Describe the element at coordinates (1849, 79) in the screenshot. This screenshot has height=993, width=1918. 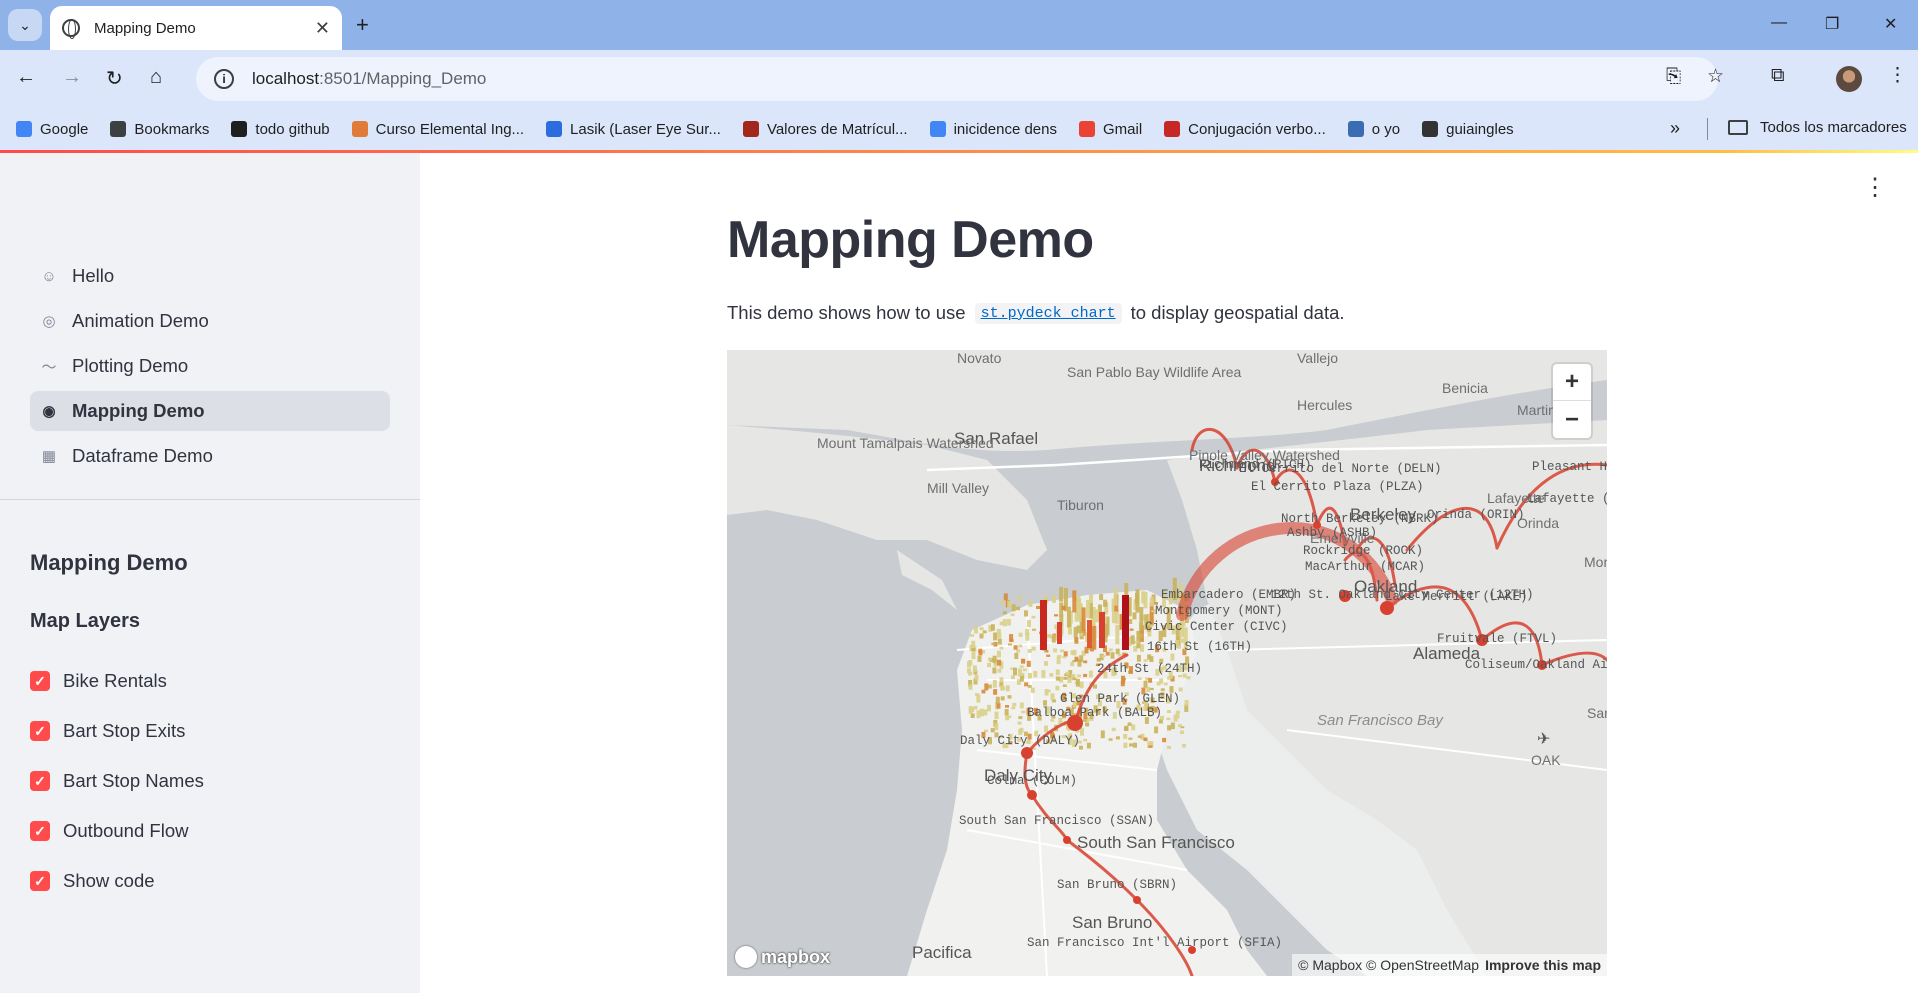
I see `profile-avatar` at that location.